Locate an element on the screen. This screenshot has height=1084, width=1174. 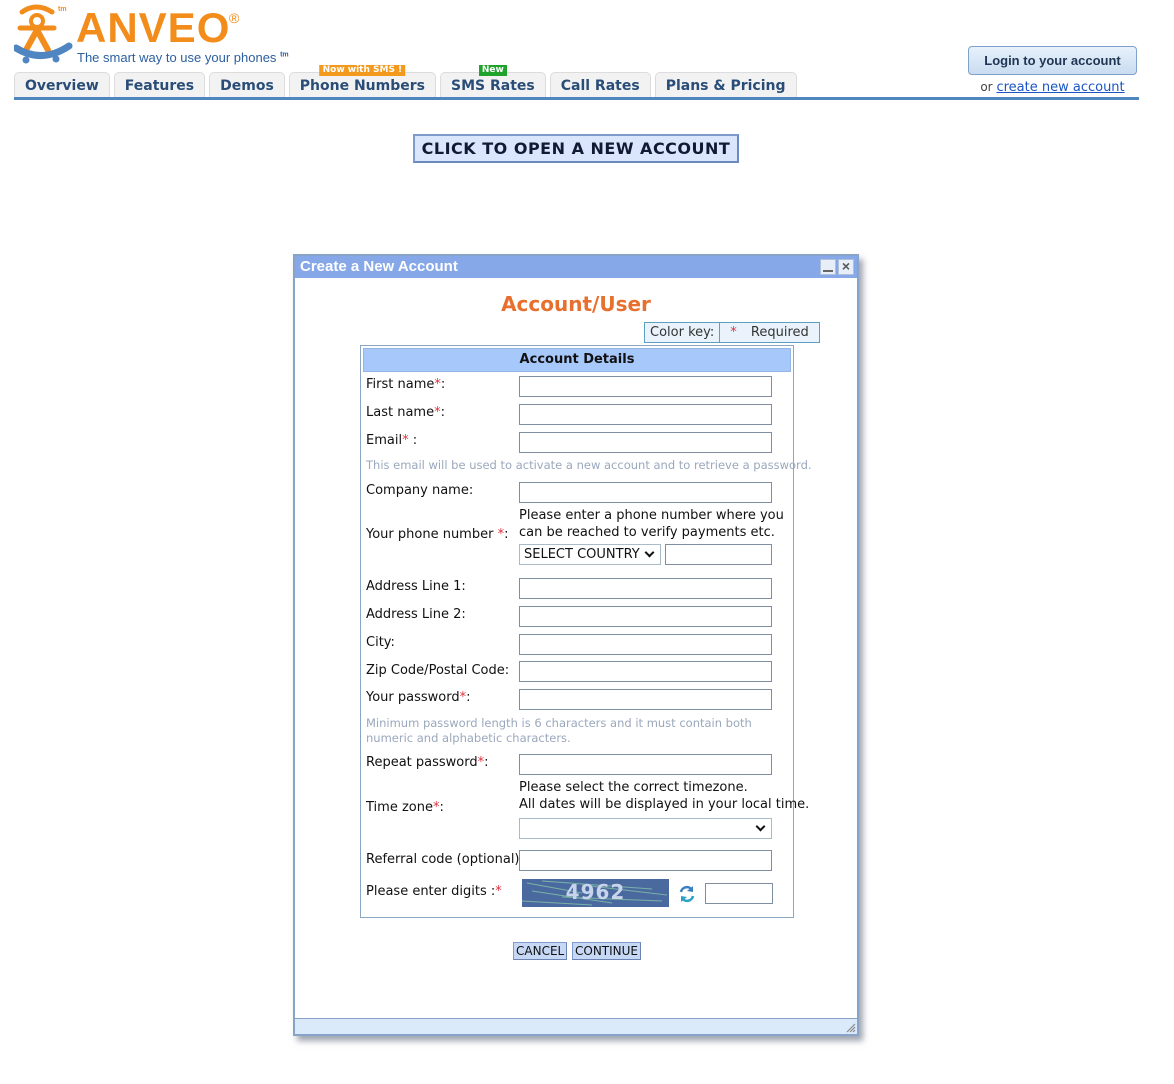
tab-label: Features is located at coordinates (159, 86).